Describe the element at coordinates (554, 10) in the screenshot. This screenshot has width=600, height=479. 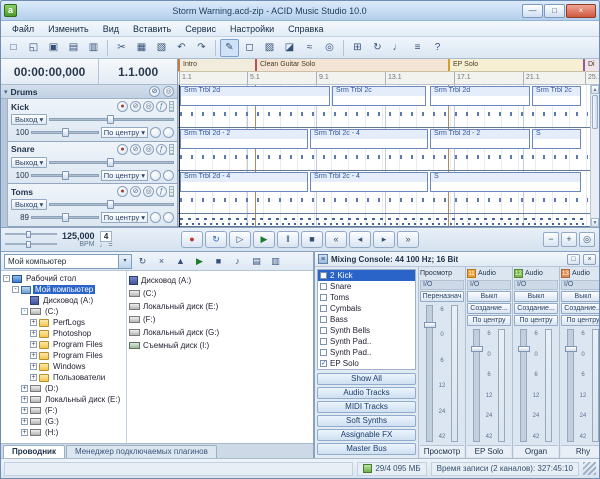
I see `maximize-button: □` at that location.